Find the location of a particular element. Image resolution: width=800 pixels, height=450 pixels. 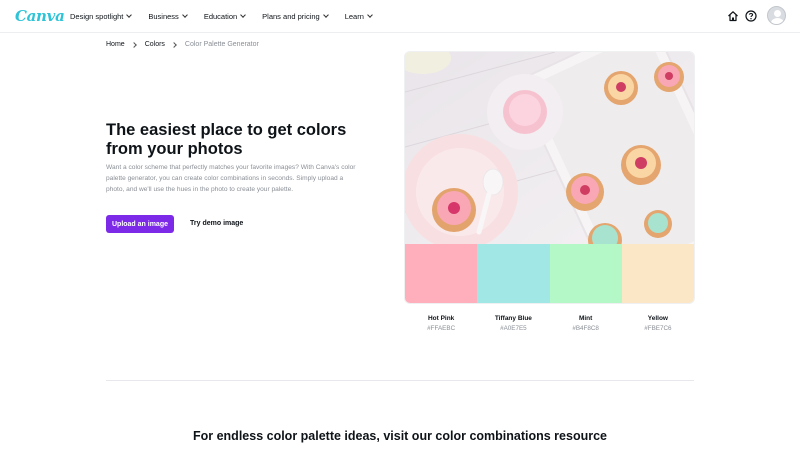

color-name: Hot Pink is located at coordinates (441, 318).